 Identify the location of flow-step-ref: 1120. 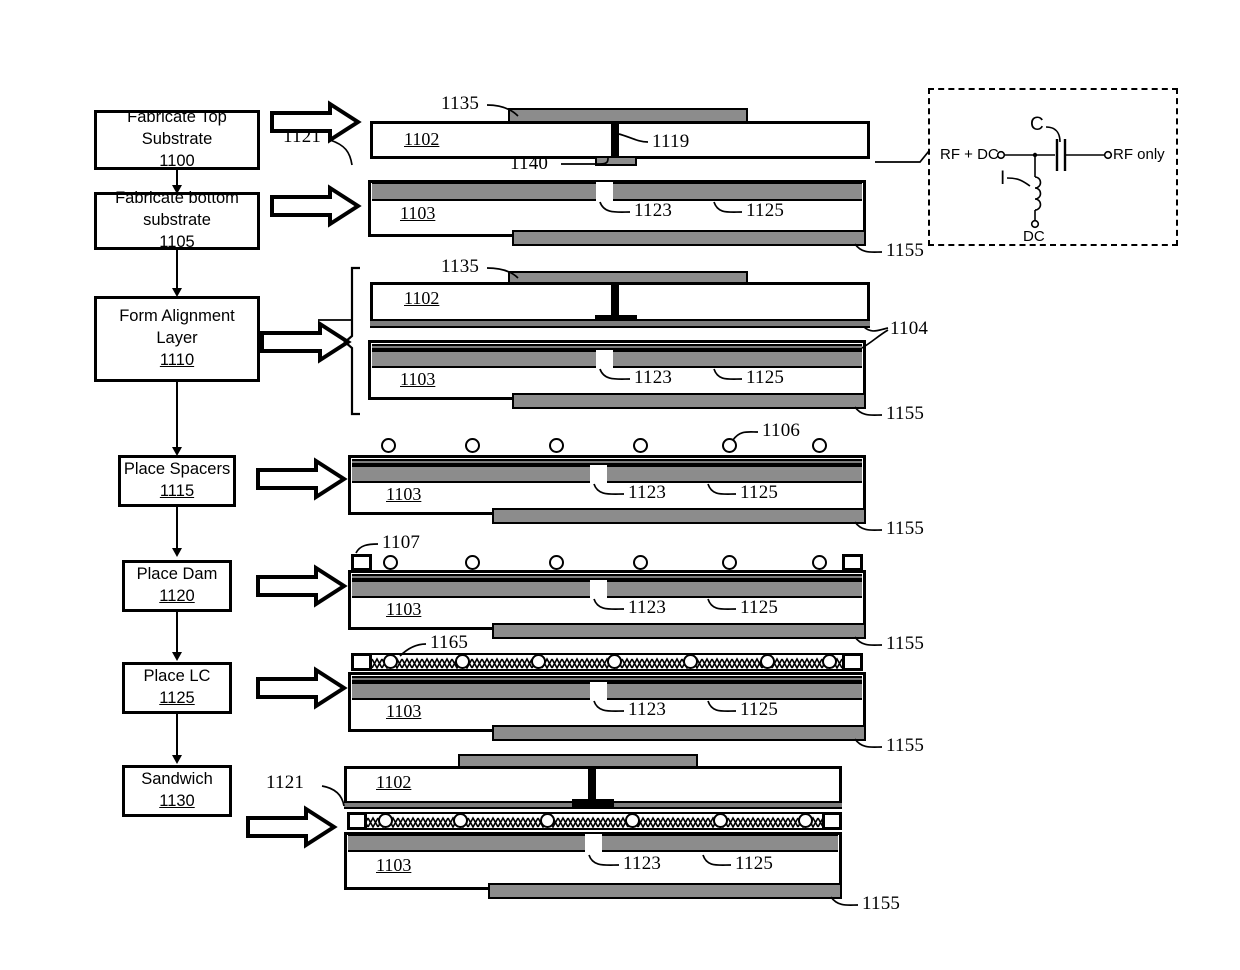
(177, 596).